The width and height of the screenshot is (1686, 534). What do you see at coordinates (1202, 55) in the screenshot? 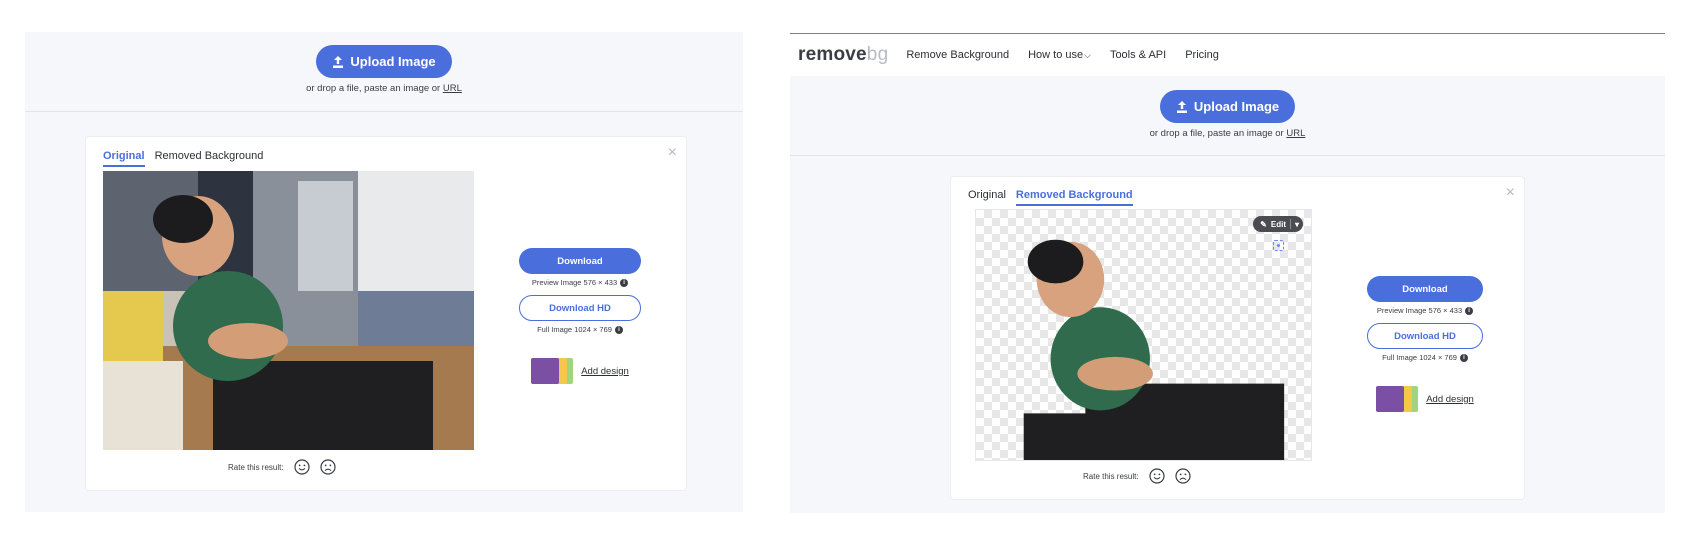
I see `nav-pricing: Pricing` at bounding box center [1202, 55].